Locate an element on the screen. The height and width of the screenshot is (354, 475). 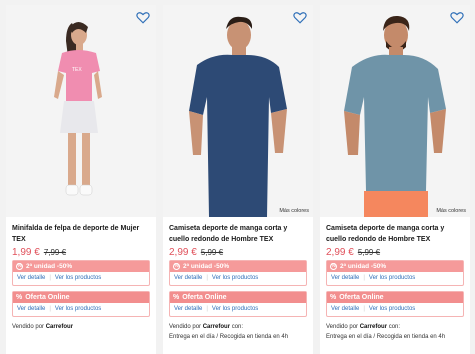
svg-text: TEX is located at coordinates (77, 70).